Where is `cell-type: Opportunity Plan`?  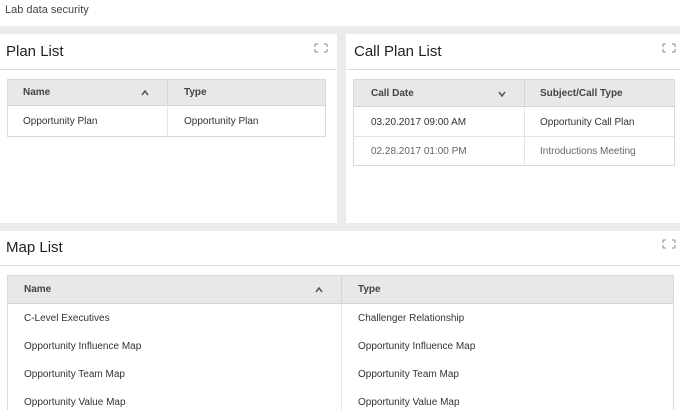
cell-type: Opportunity Plan is located at coordinates (221, 121).